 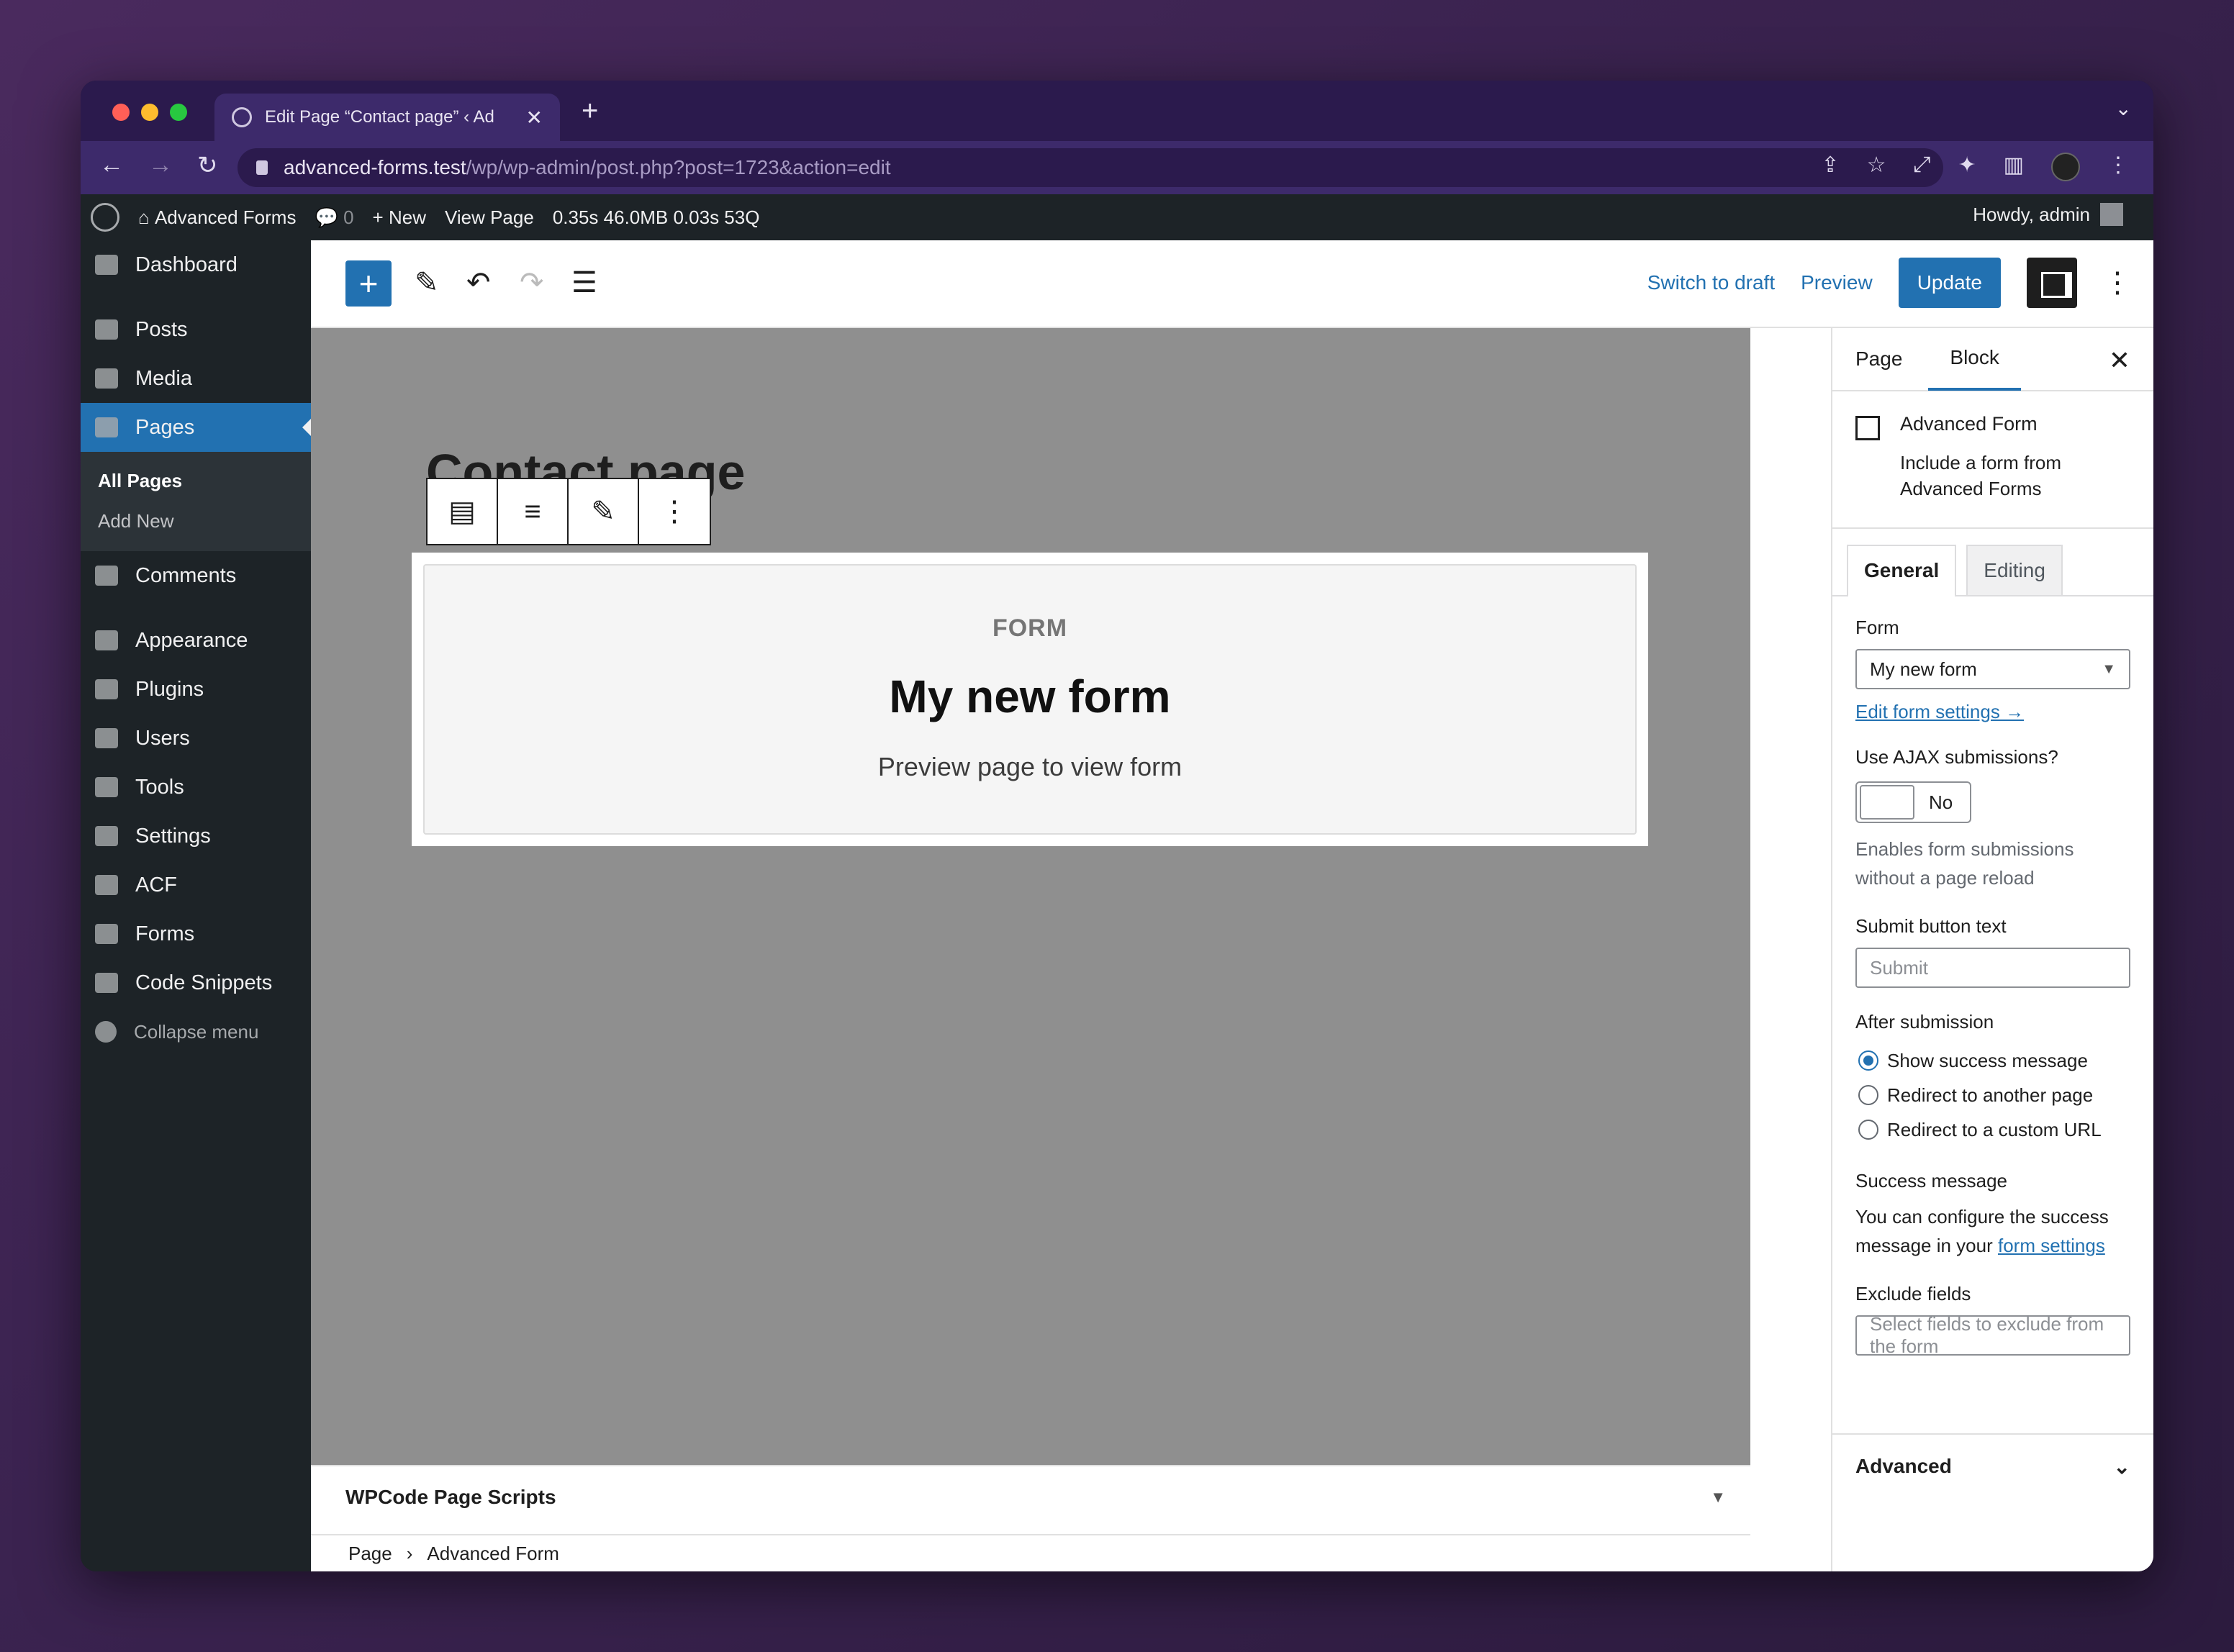 What do you see at coordinates (204, 982) in the screenshot?
I see `sidebar-item-label: Code Snippets` at bounding box center [204, 982].